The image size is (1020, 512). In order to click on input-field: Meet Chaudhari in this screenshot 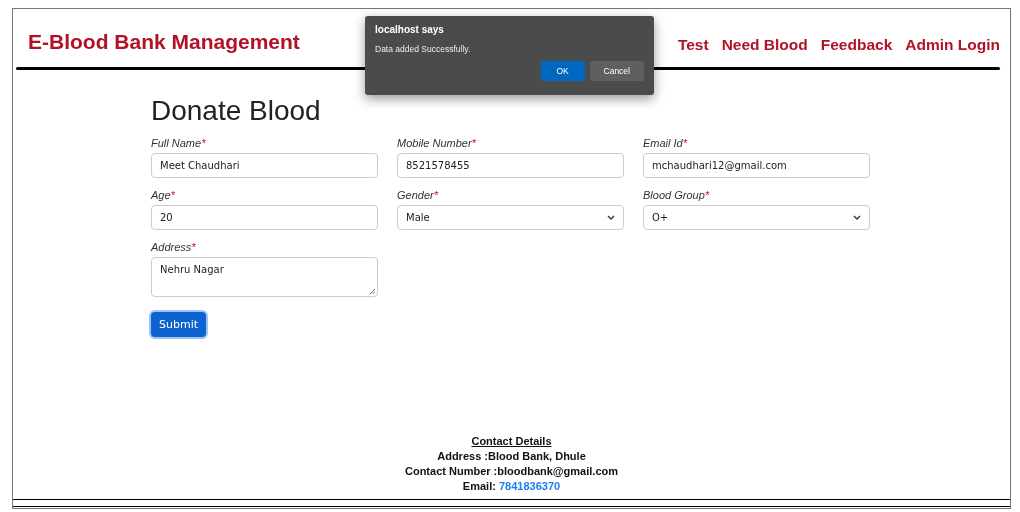, I will do `click(264, 165)`.